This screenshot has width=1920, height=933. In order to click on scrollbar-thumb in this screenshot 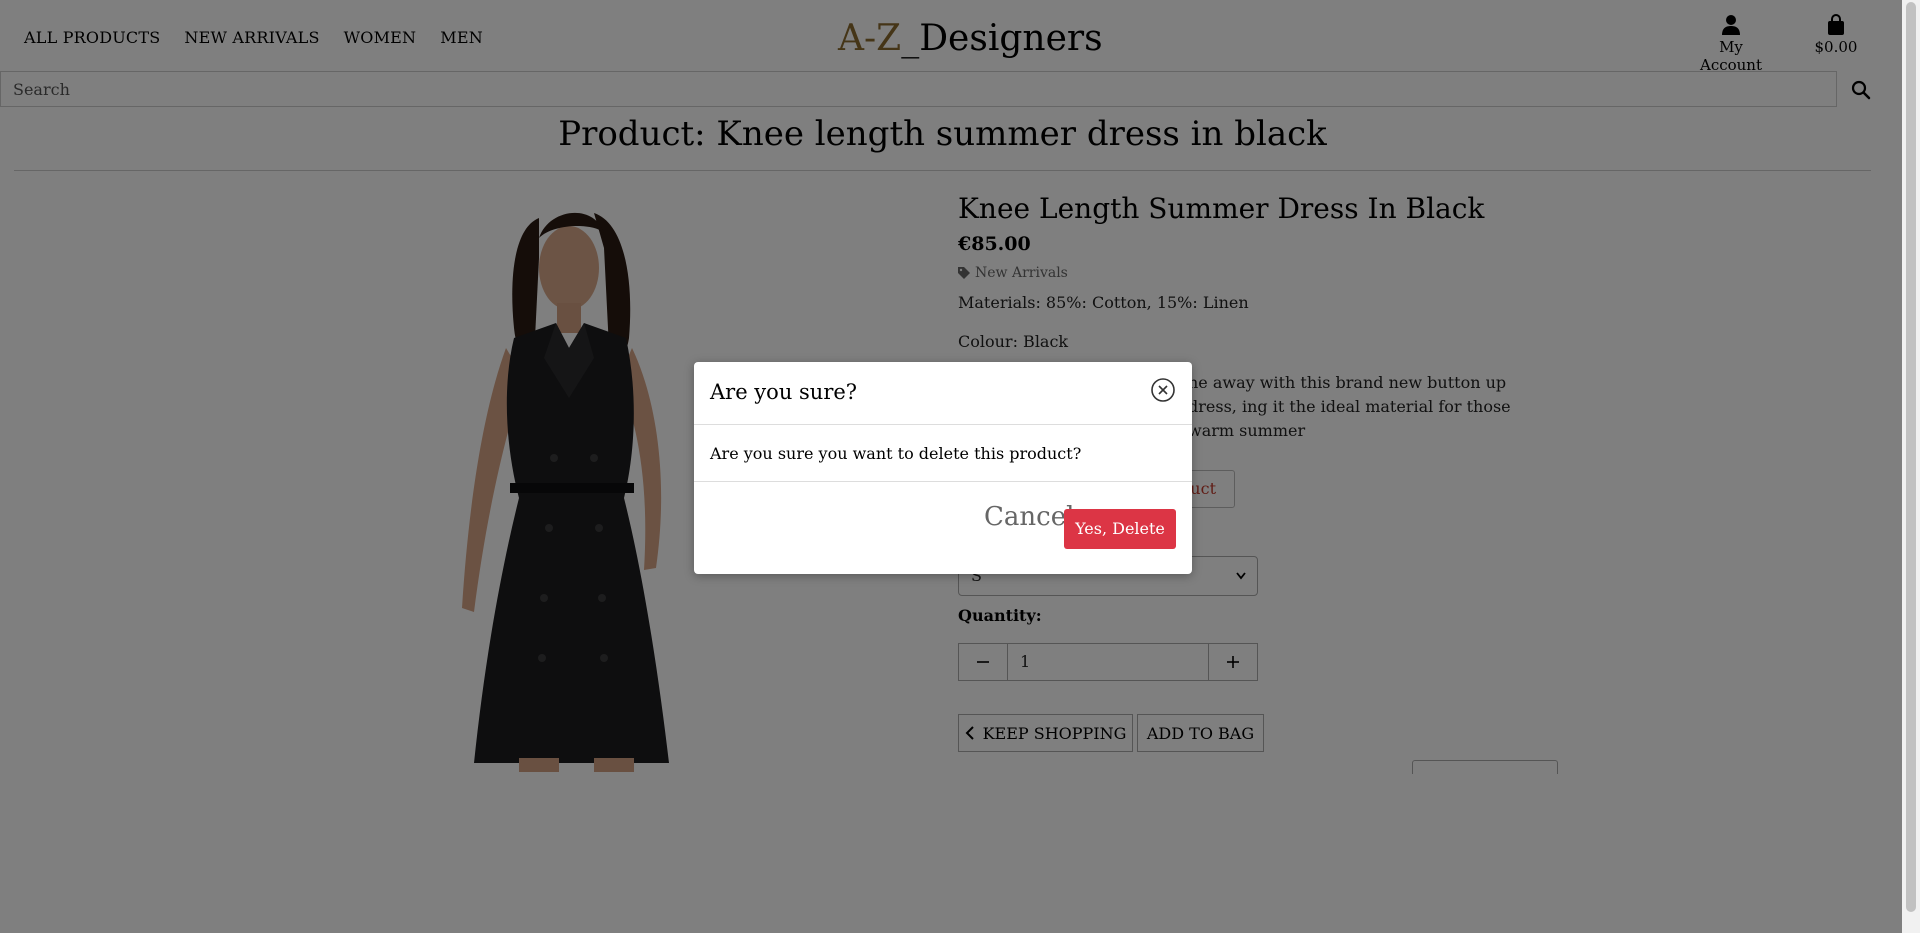, I will do `click(1911, 457)`.